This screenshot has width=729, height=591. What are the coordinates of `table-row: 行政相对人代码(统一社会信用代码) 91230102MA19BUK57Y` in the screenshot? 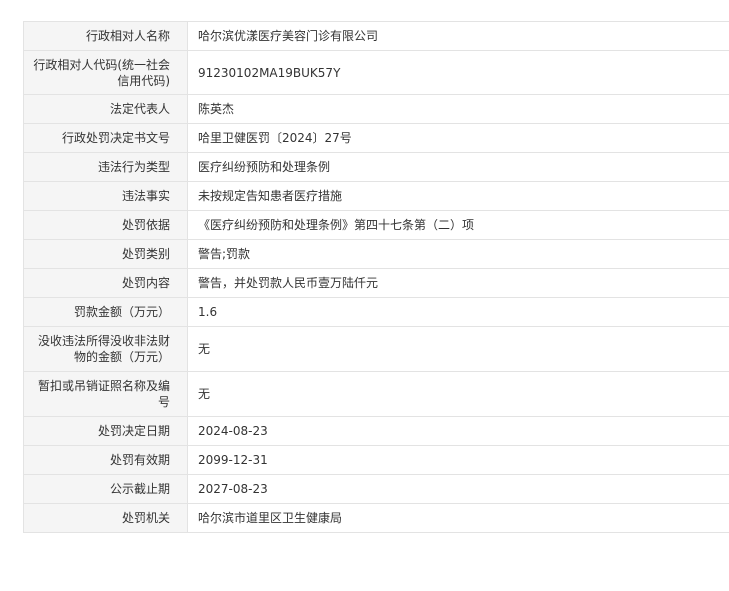 It's located at (376, 72).